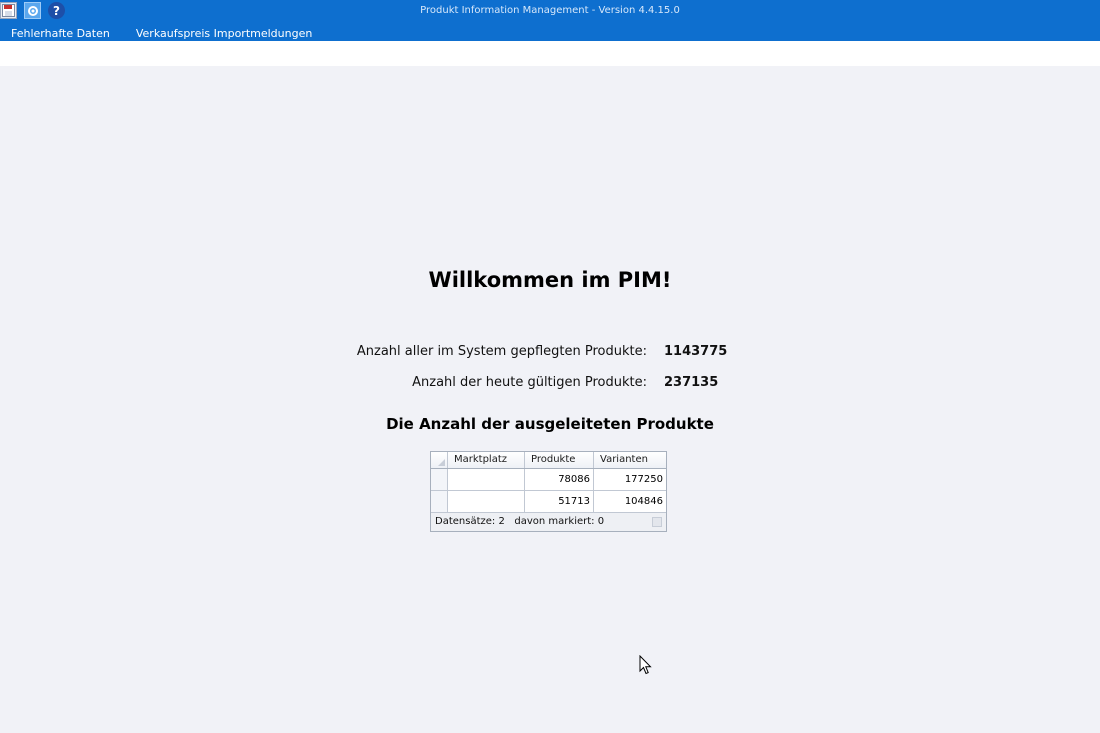  What do you see at coordinates (657, 522) in the screenshot?
I see `export-icon` at bounding box center [657, 522].